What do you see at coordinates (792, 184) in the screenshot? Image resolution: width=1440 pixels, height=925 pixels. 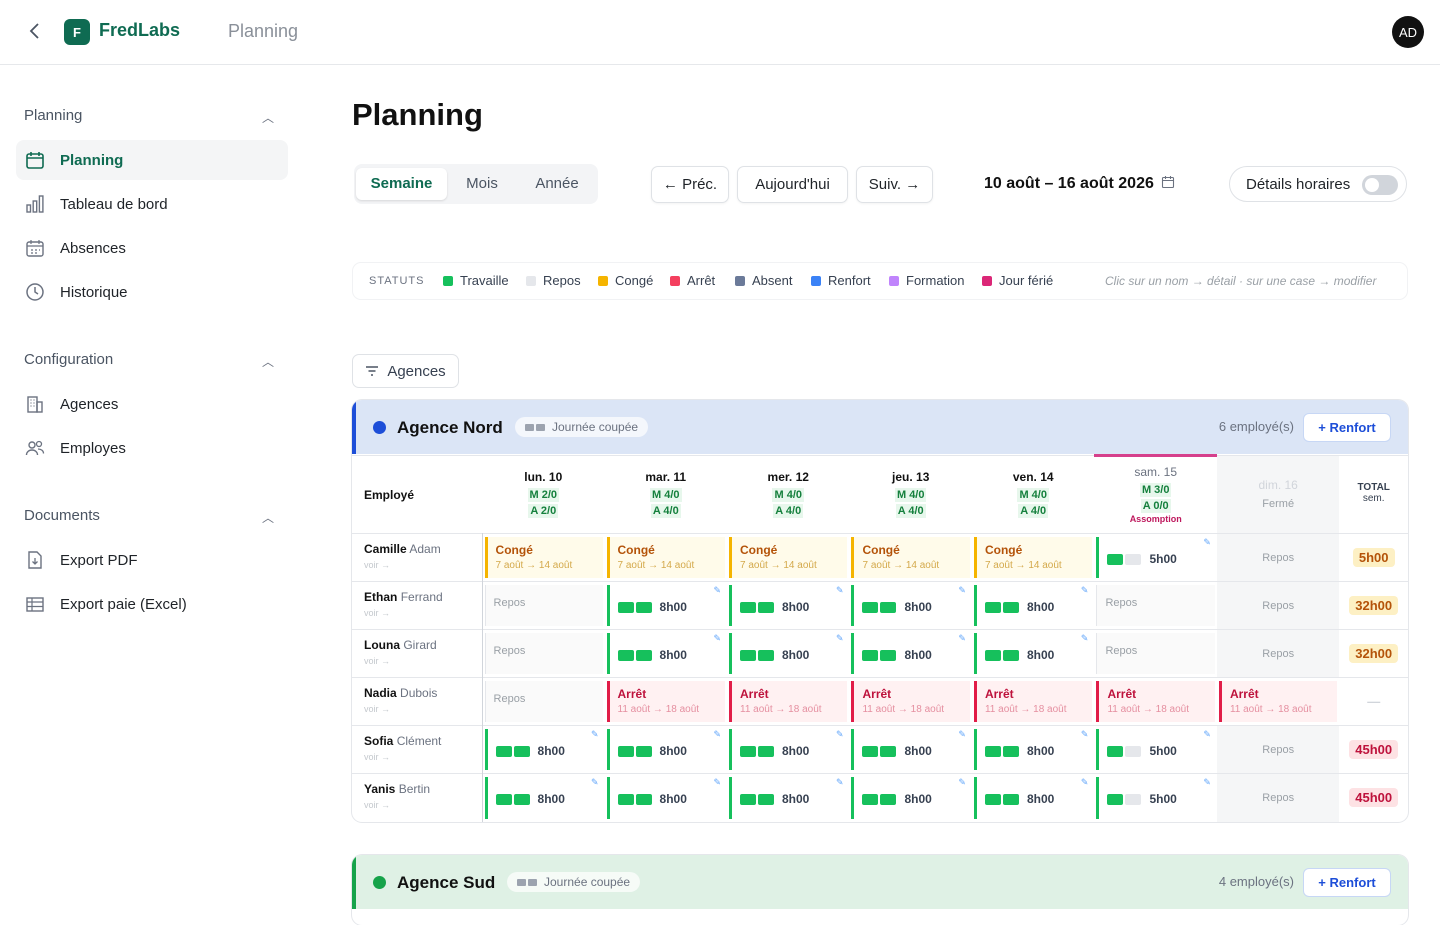 I see `today-button: Aujourd'hui` at bounding box center [792, 184].